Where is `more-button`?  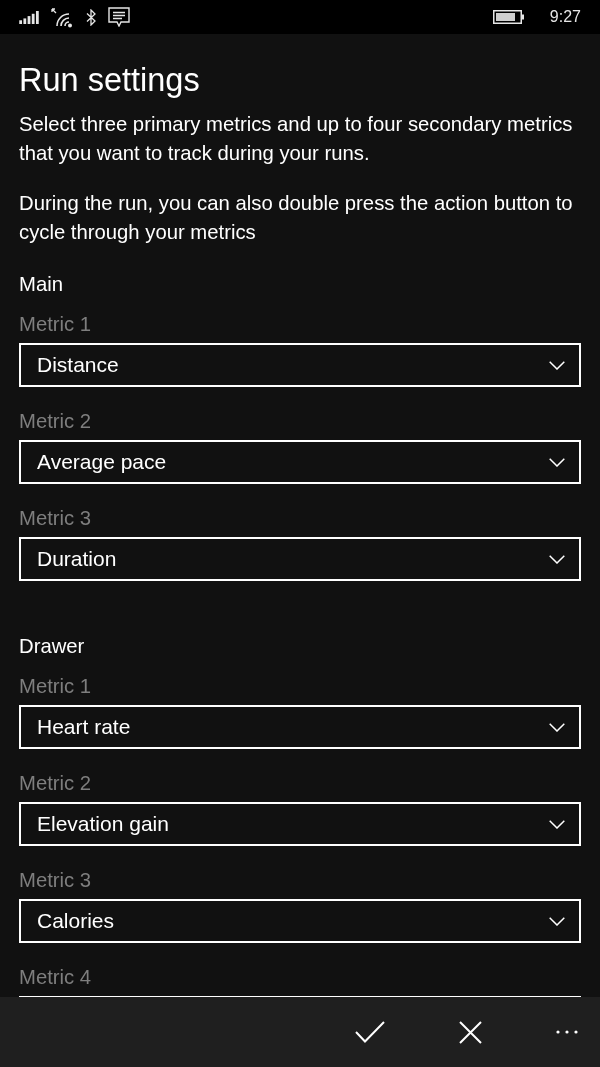
more-button is located at coordinates (567, 1032).